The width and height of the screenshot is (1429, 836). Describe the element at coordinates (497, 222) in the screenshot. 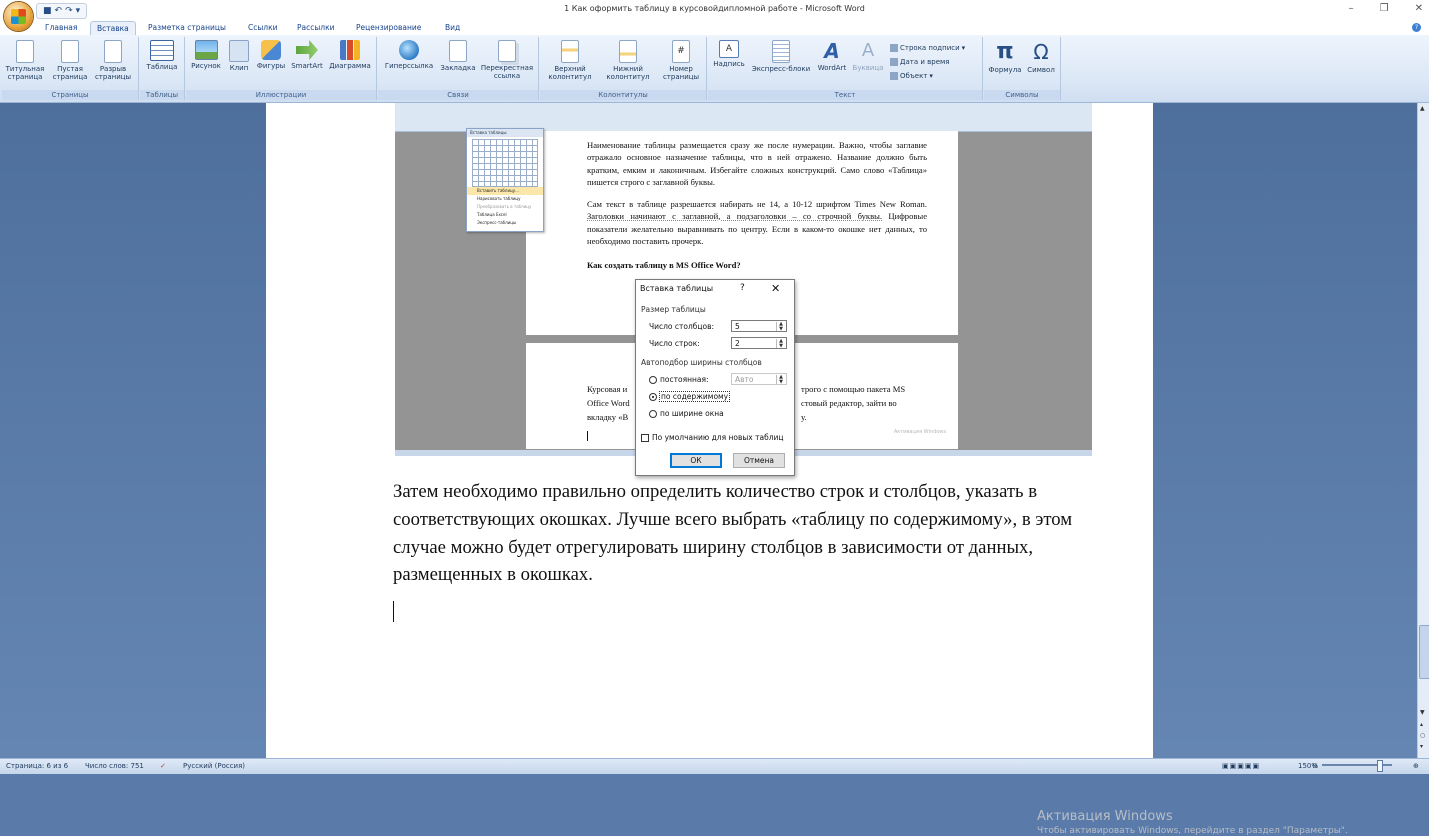

I see `embedded-menu-item: Экспресс-таблицы` at that location.